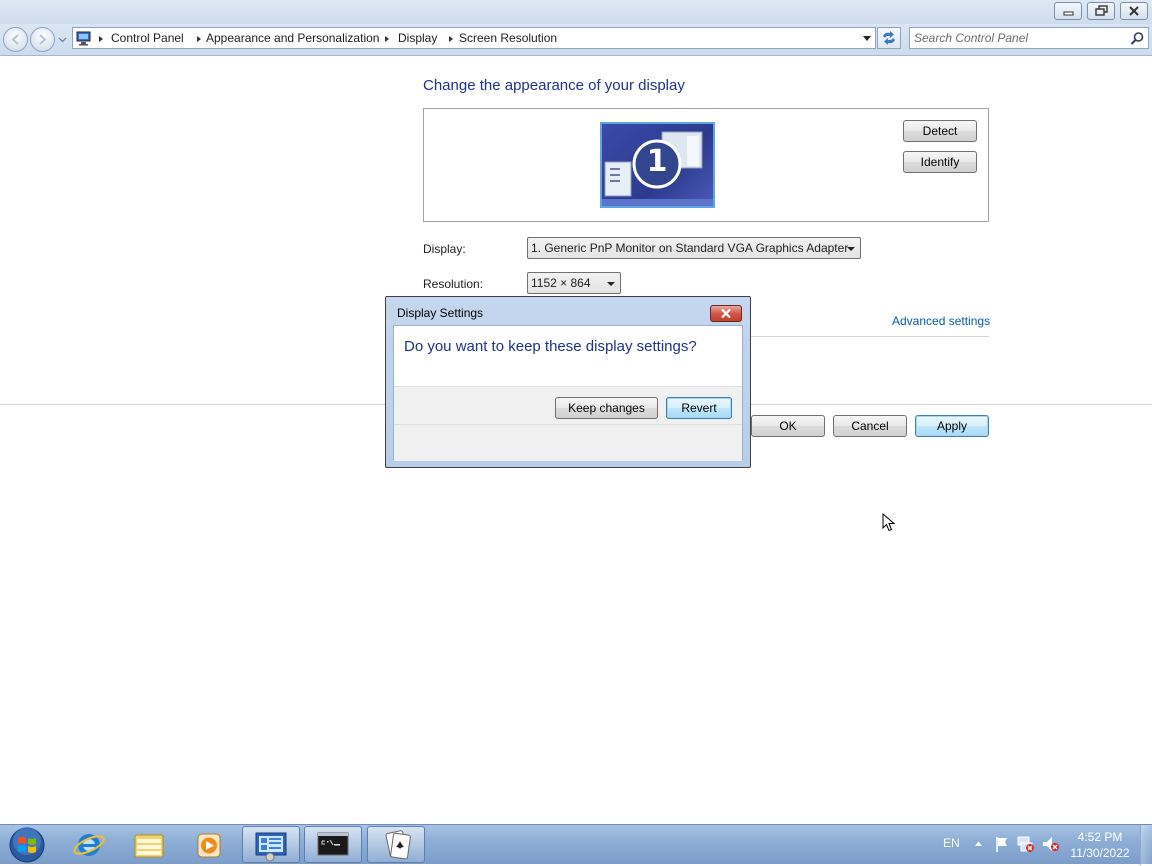 The image size is (1152, 866). I want to click on forward-button, so click(42, 39).